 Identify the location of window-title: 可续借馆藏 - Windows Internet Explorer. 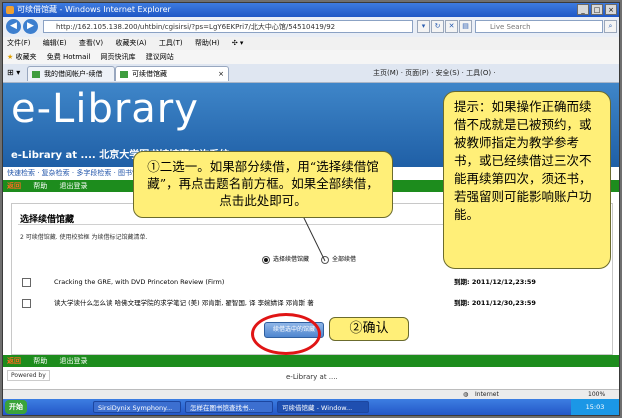
(94, 9).